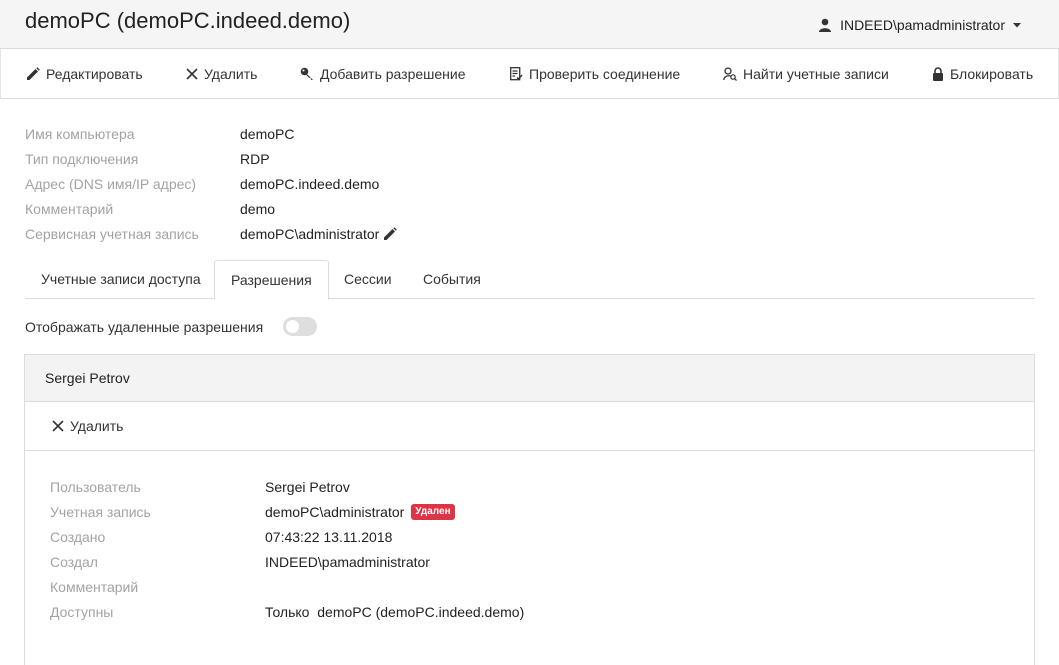 The height and width of the screenshot is (665, 1059). What do you see at coordinates (368, 279) in the screenshot?
I see `tab-sessions: Сессии` at bounding box center [368, 279].